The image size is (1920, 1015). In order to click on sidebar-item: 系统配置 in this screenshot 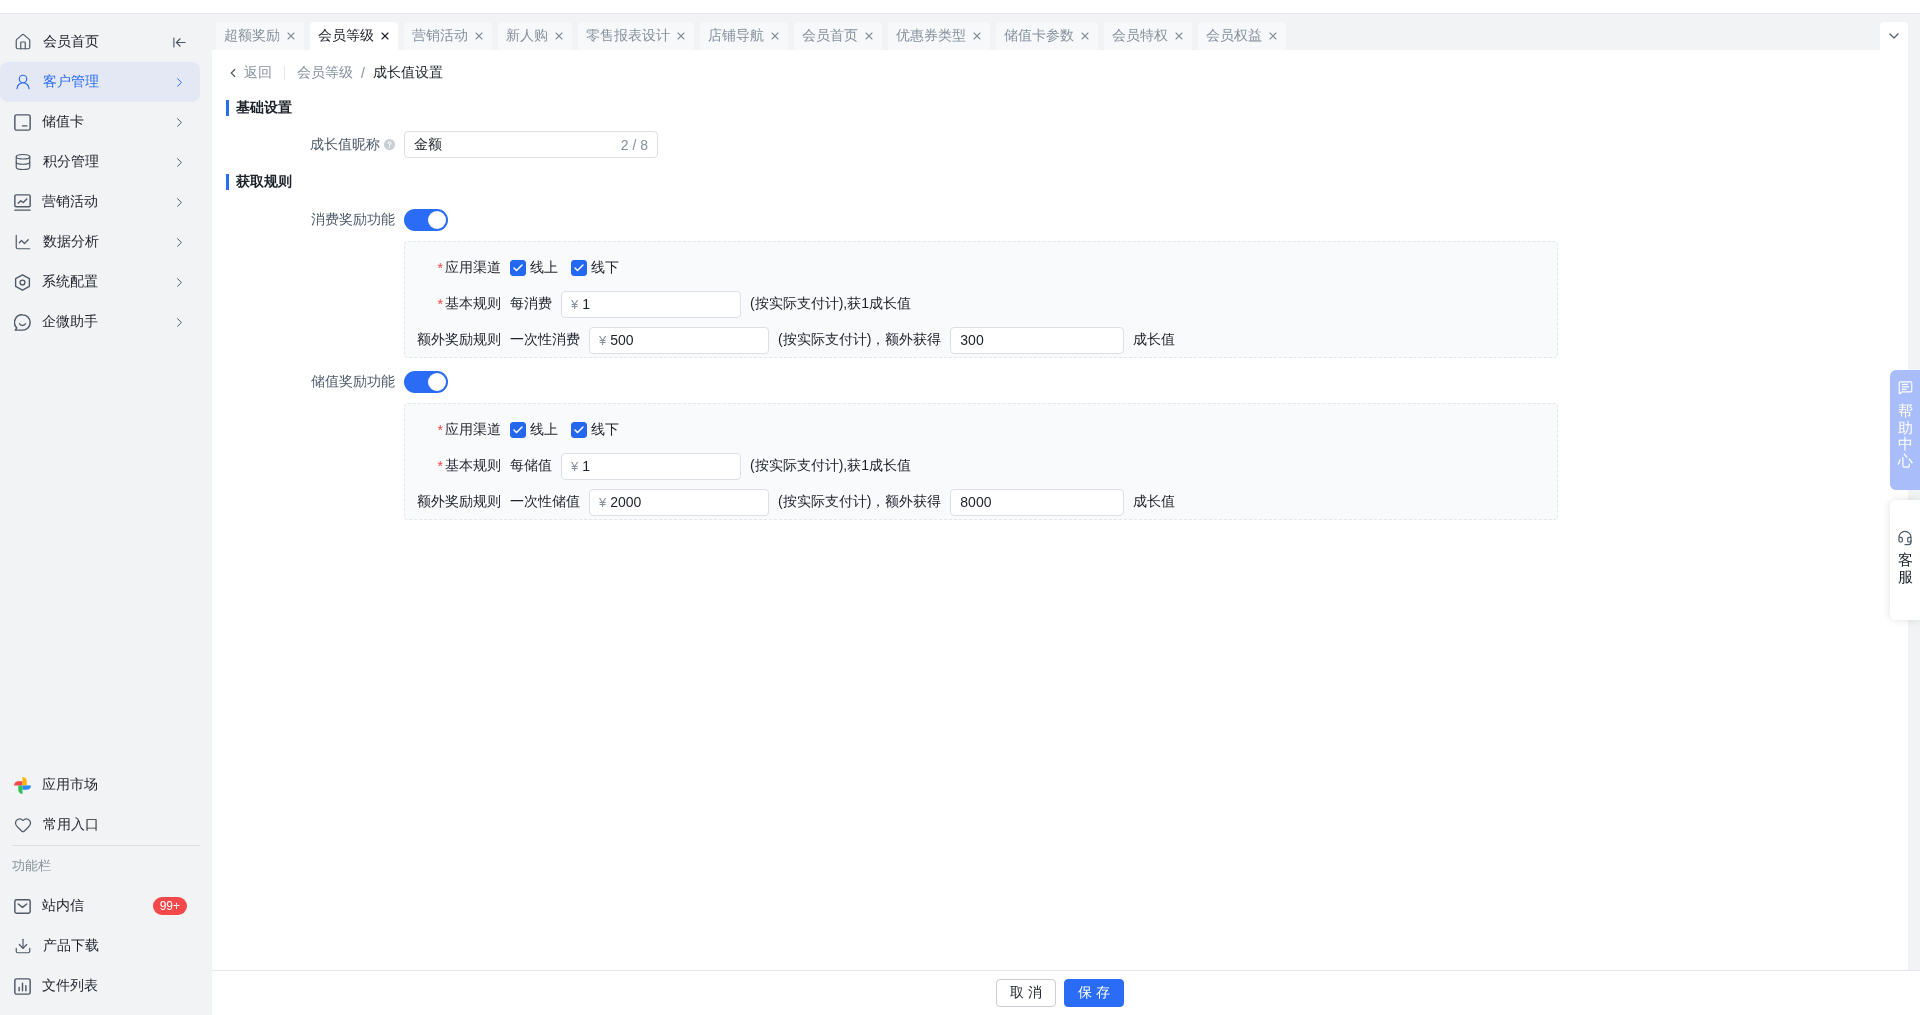, I will do `click(100, 282)`.